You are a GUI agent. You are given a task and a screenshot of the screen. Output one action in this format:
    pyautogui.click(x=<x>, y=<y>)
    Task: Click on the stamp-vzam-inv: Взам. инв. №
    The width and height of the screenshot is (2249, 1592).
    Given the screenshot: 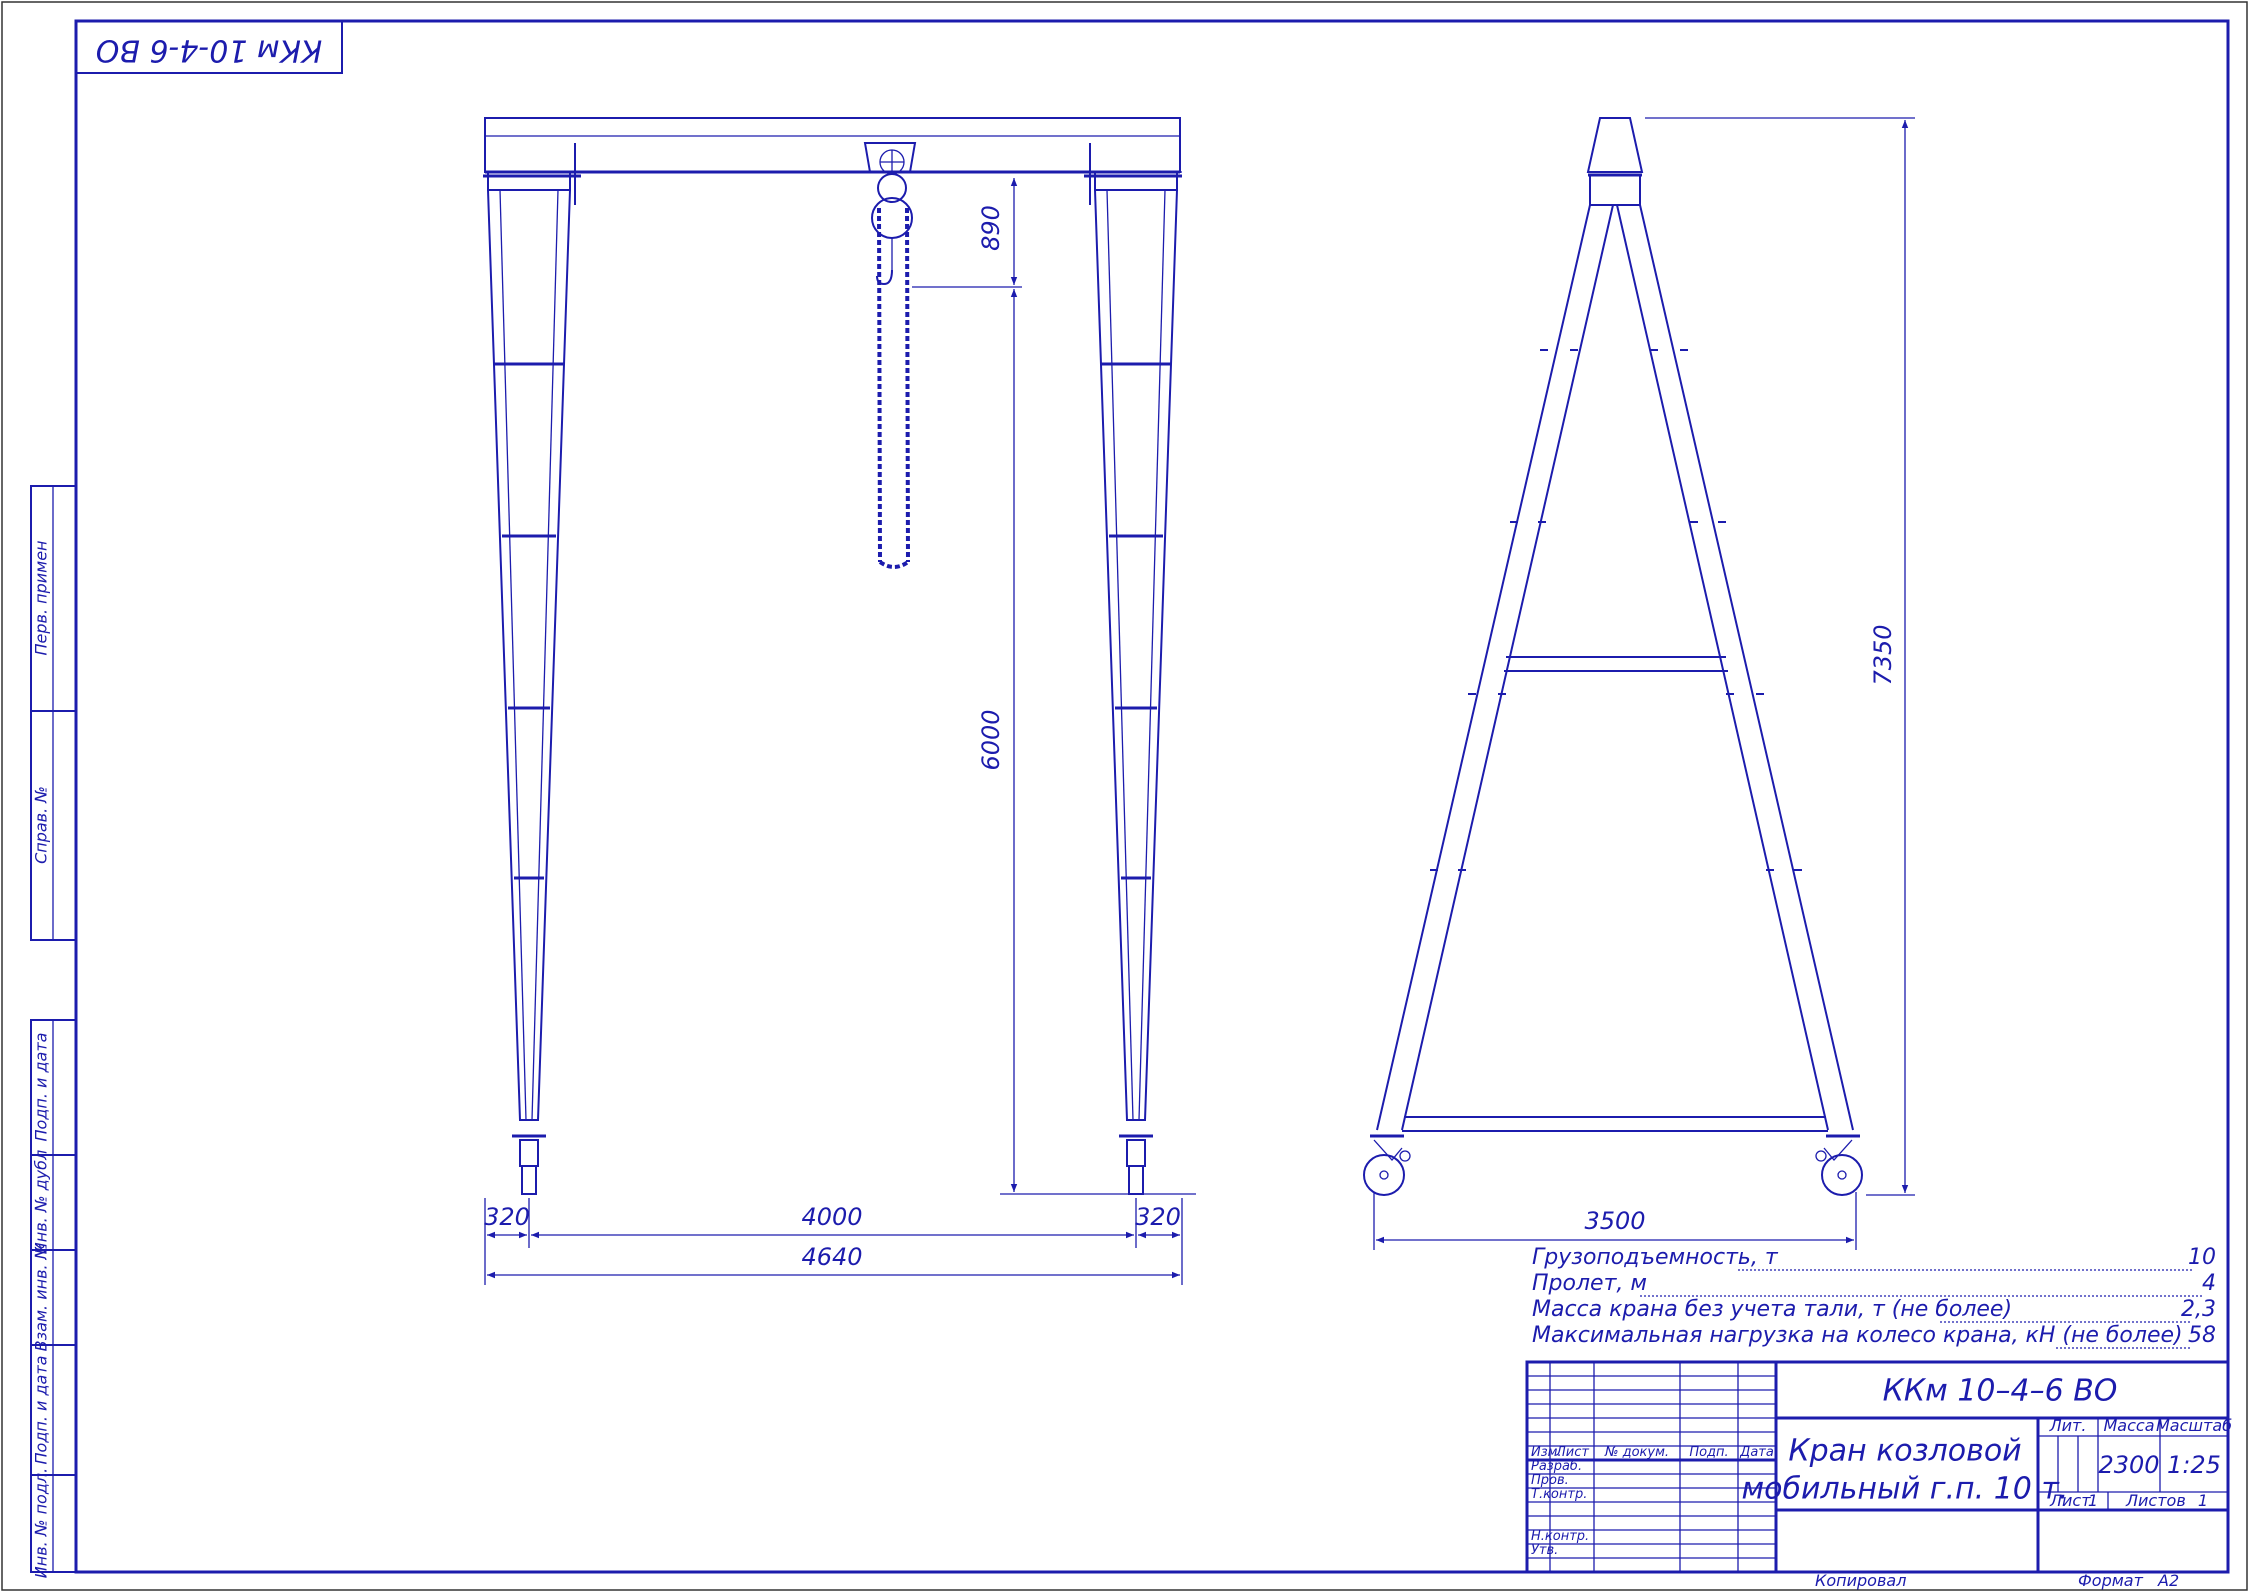 What is the action you would take?
    pyautogui.click(x=41, y=1297)
    